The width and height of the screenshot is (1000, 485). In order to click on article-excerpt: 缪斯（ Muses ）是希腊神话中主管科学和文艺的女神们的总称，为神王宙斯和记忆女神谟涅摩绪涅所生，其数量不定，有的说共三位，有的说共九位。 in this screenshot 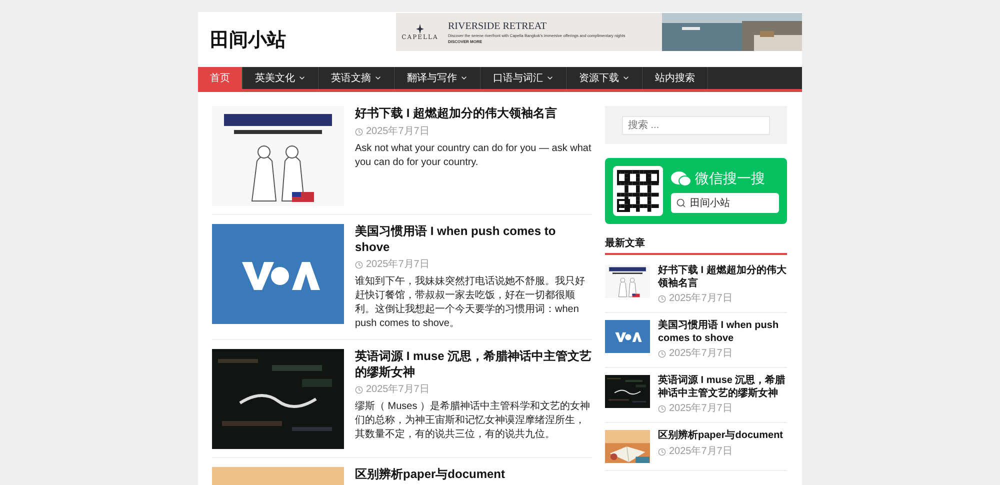, I will do `click(473, 421)`.